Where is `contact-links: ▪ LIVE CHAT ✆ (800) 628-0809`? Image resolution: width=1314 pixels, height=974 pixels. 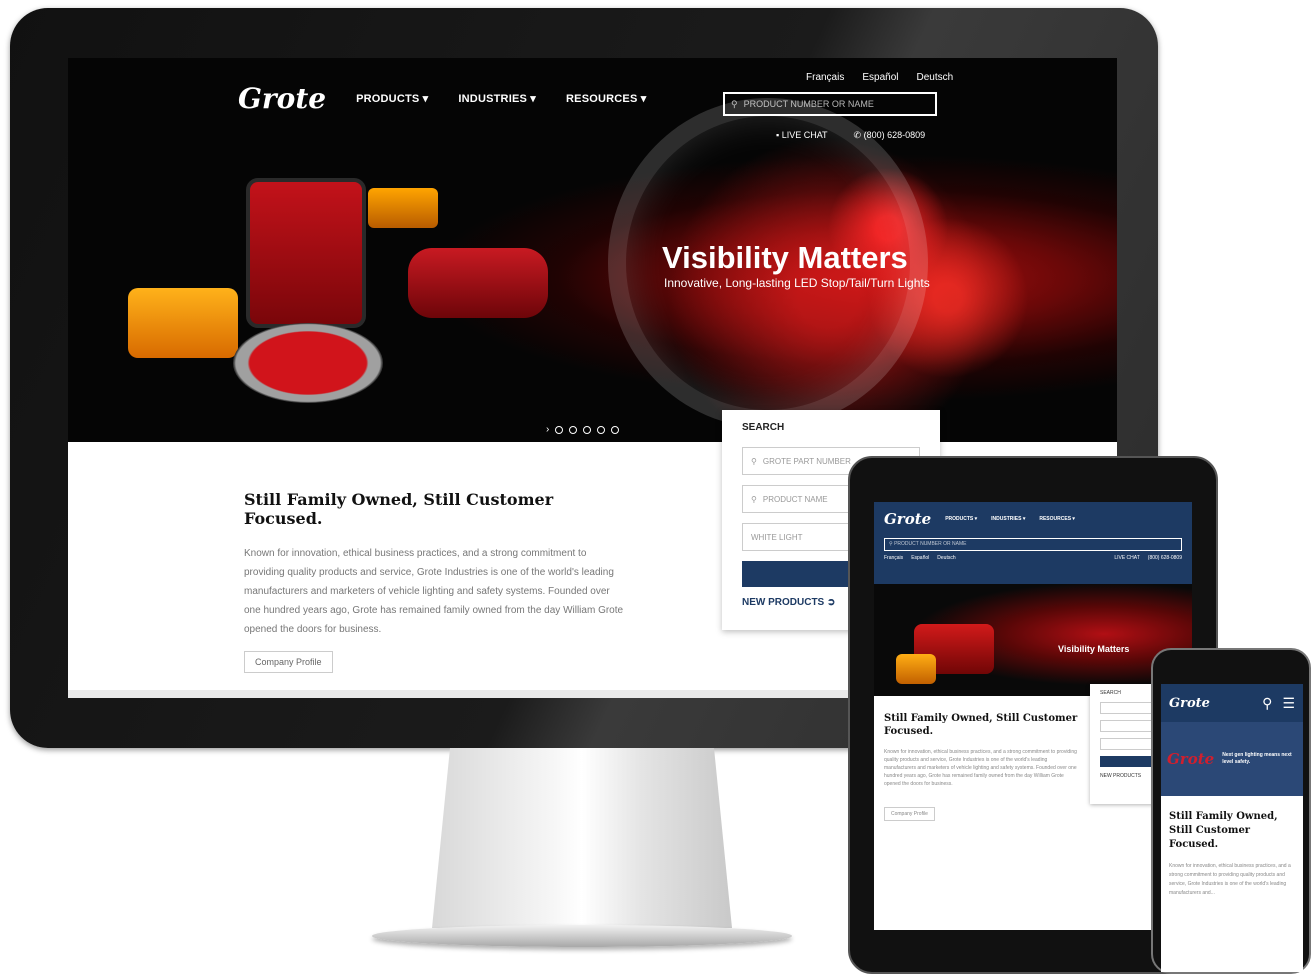 contact-links: ▪ LIVE CHAT ✆ (800) 628-0809 is located at coordinates (850, 135).